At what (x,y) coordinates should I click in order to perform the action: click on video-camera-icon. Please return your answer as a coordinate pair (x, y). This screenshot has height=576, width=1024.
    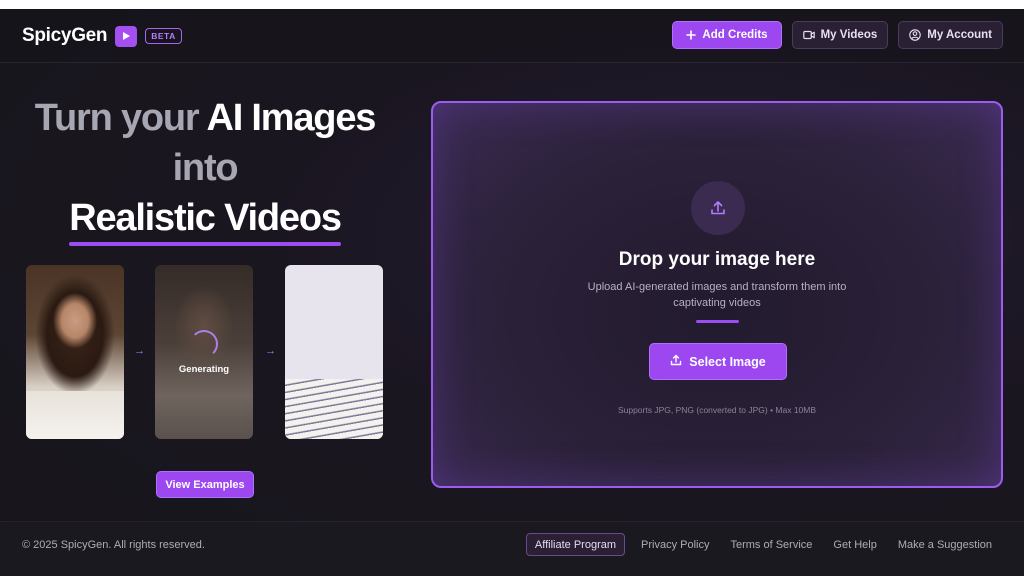
    Looking at the image, I should click on (808, 35).